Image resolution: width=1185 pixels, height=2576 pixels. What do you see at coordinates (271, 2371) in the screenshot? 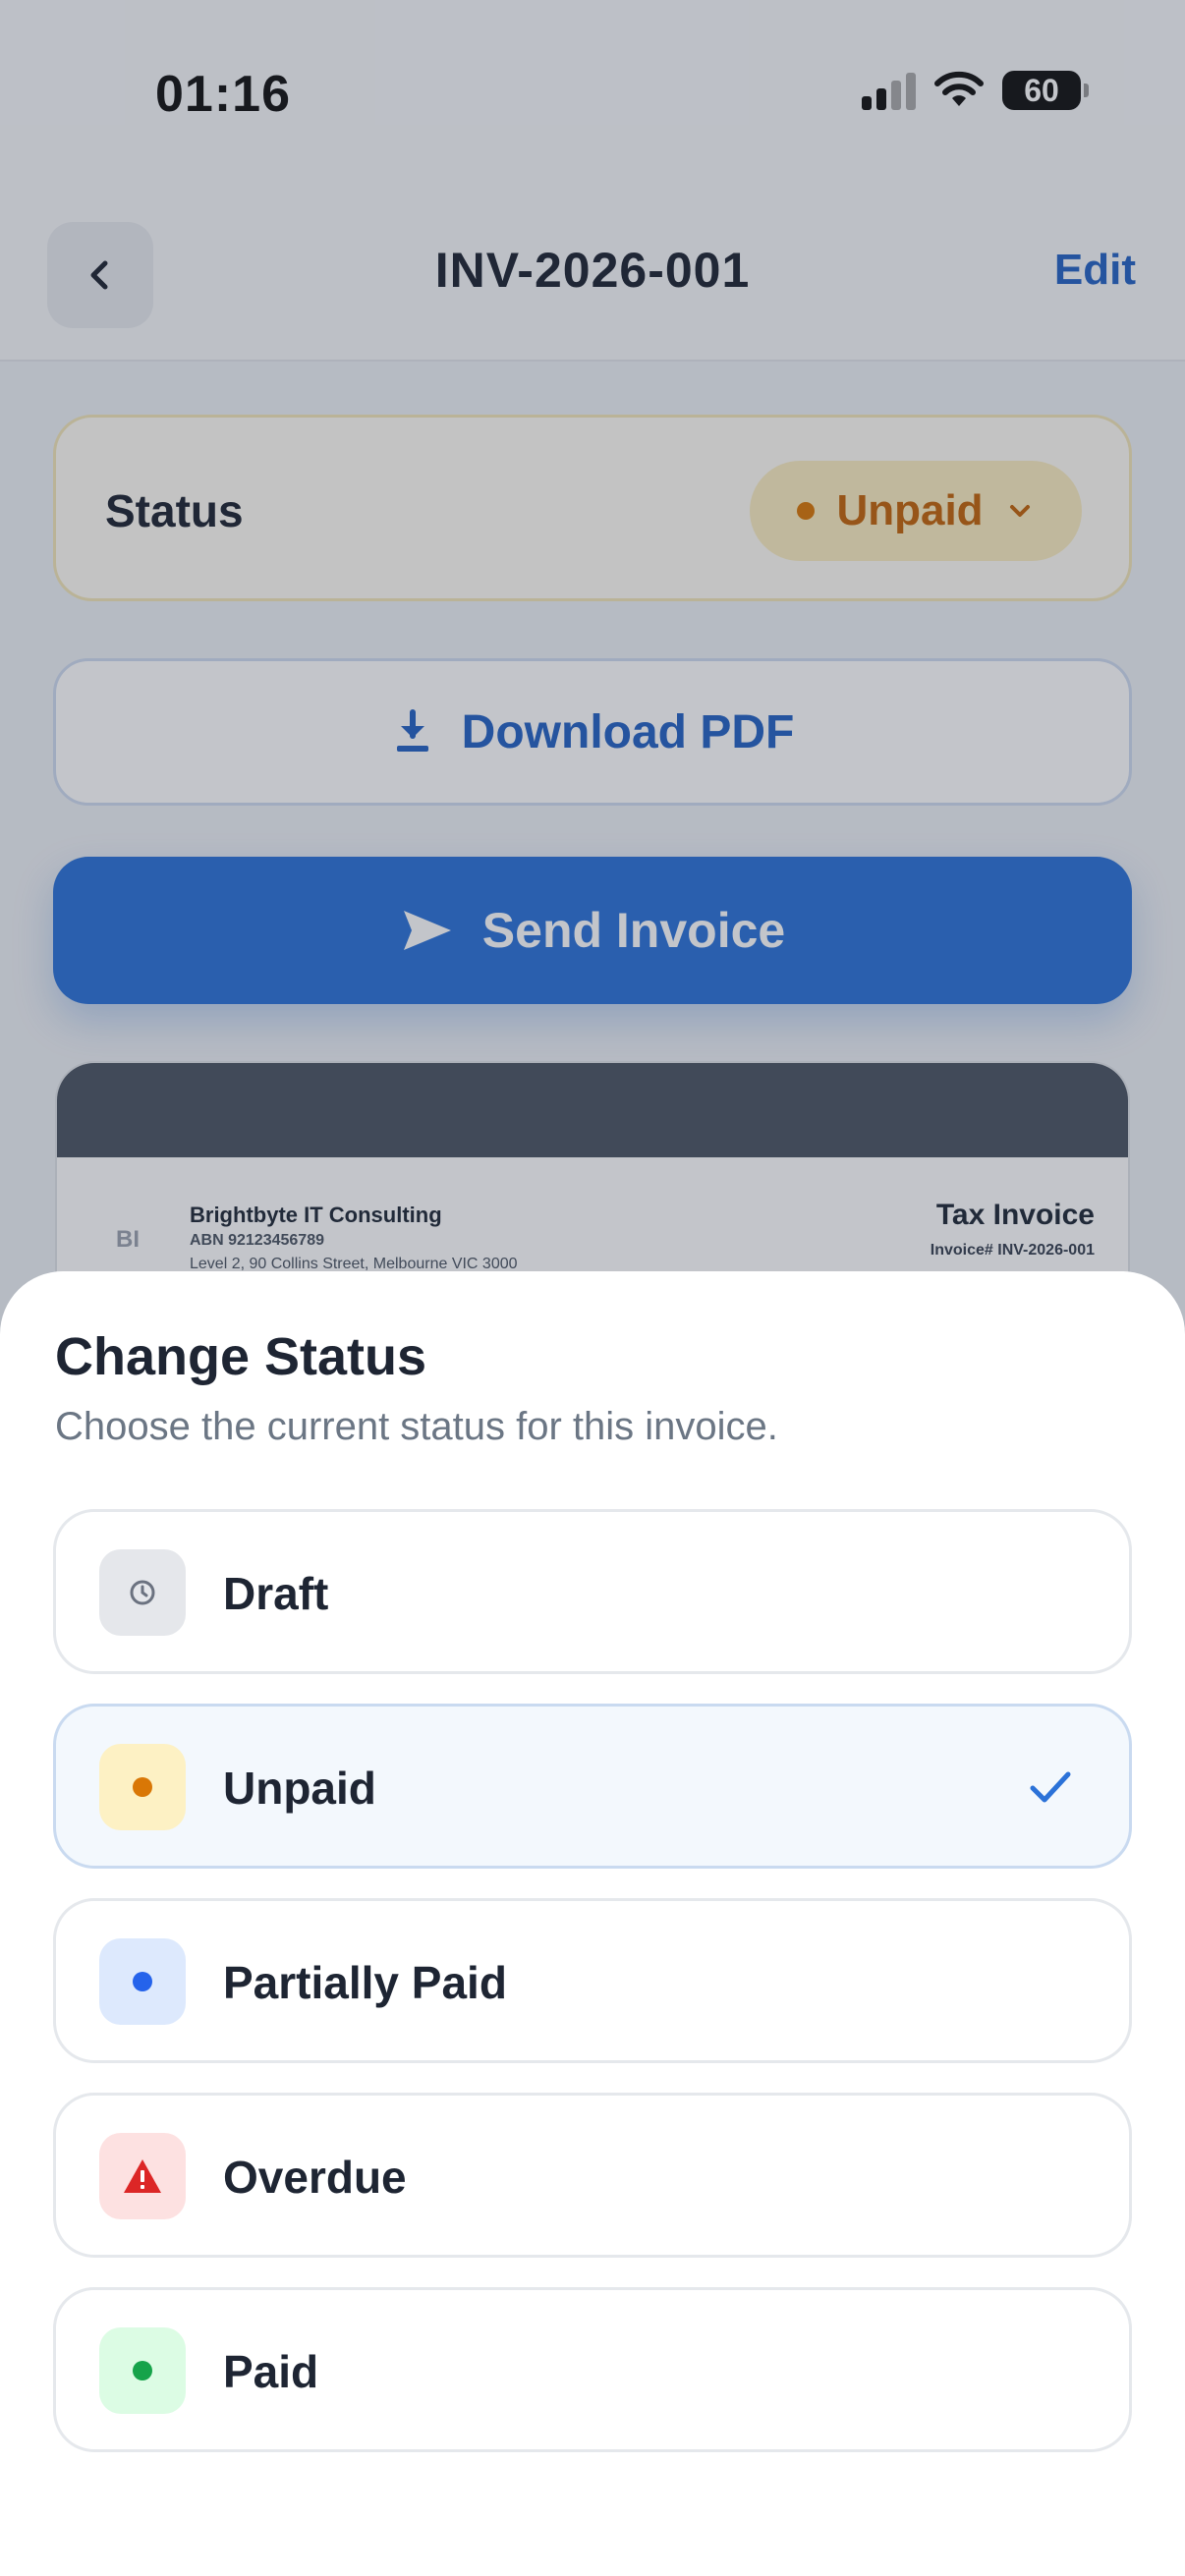
I see `status-option-label: Paid` at bounding box center [271, 2371].